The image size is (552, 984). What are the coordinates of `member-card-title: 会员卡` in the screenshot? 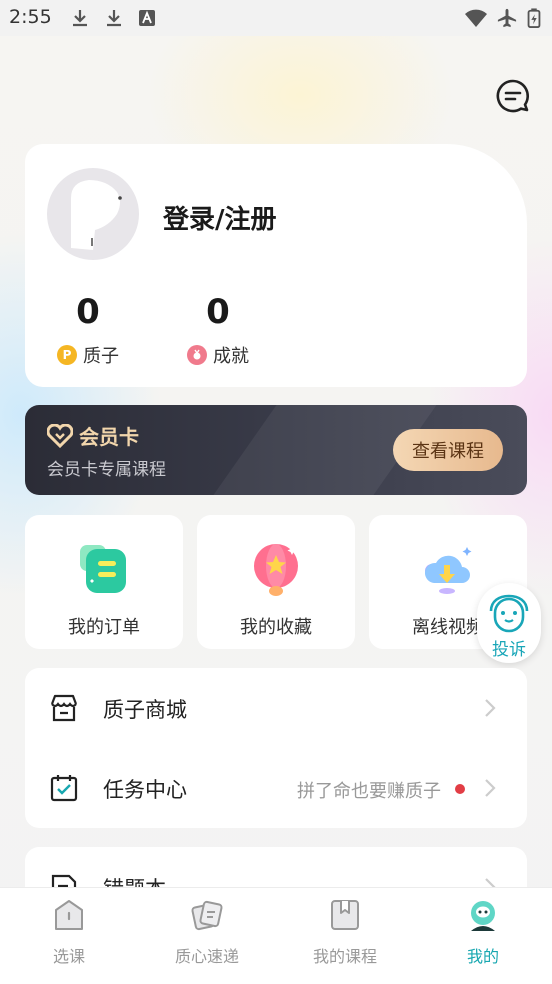 It's located at (93, 435).